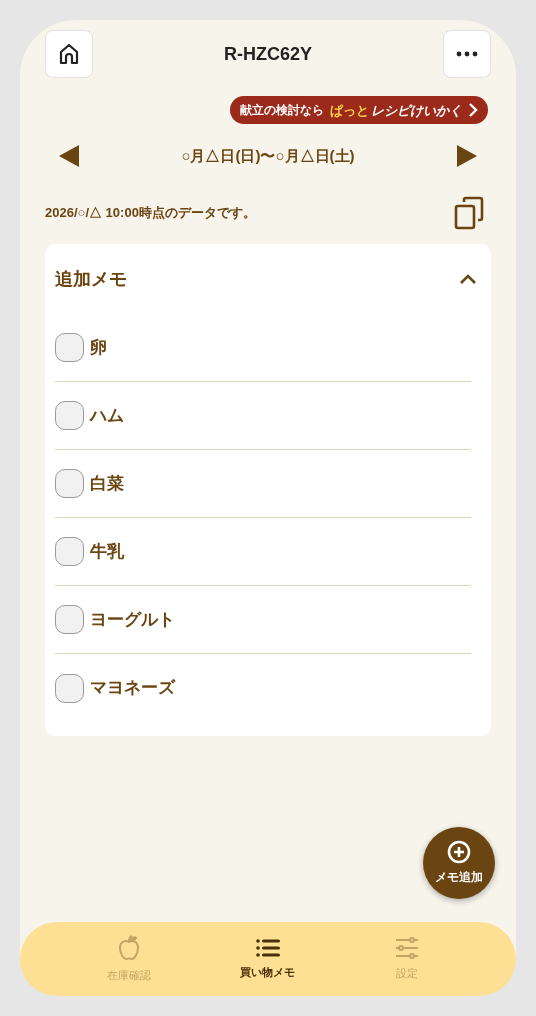 The height and width of the screenshot is (1016, 536). Describe the element at coordinates (467, 156) in the screenshot. I see `next-arrow-icon` at that location.